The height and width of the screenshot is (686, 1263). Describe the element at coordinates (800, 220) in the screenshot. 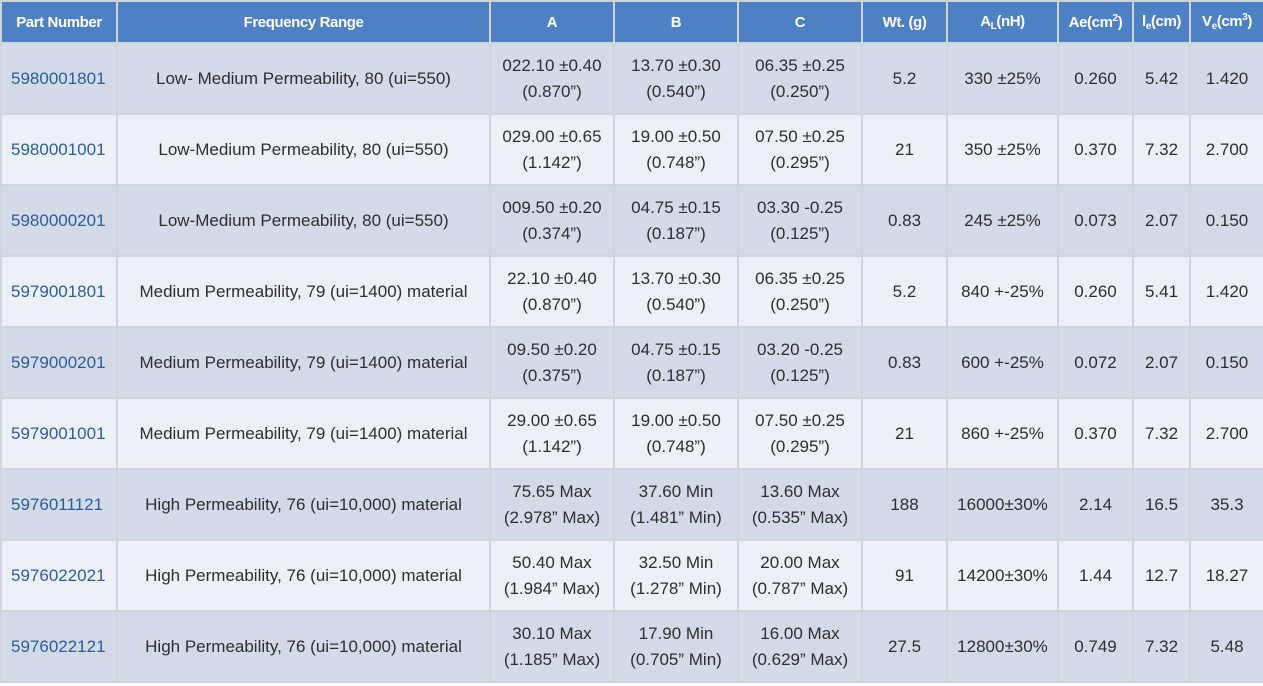

I see `dimension-c-cell: 03.30 -0.25 (0.125”)` at that location.